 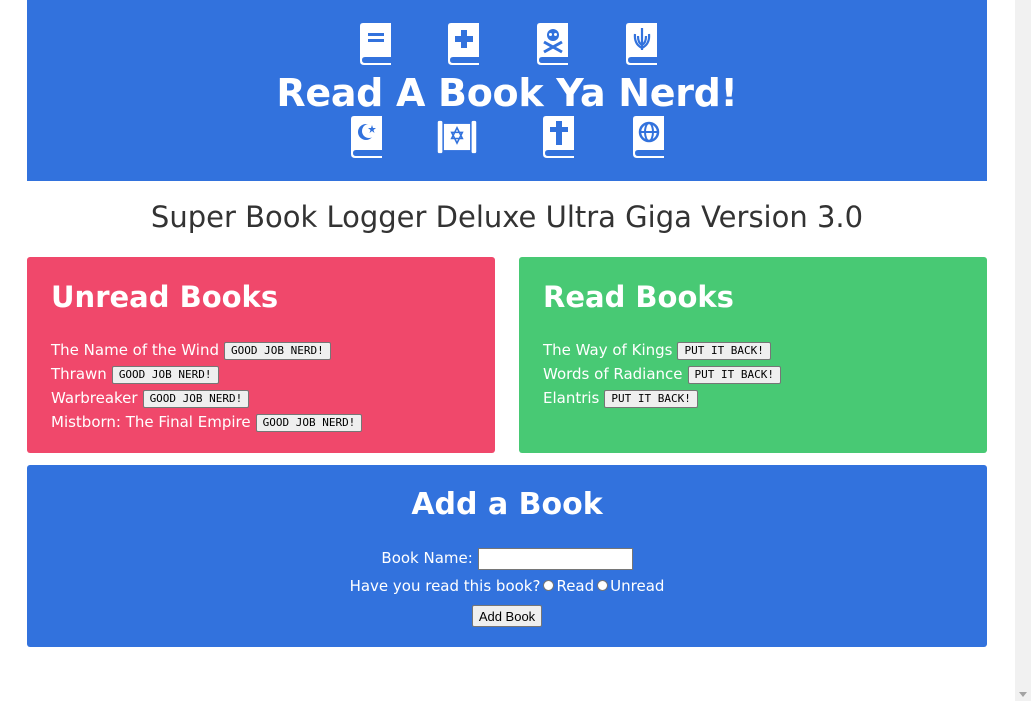 I want to click on book-title: Elantris, so click(x=571, y=398).